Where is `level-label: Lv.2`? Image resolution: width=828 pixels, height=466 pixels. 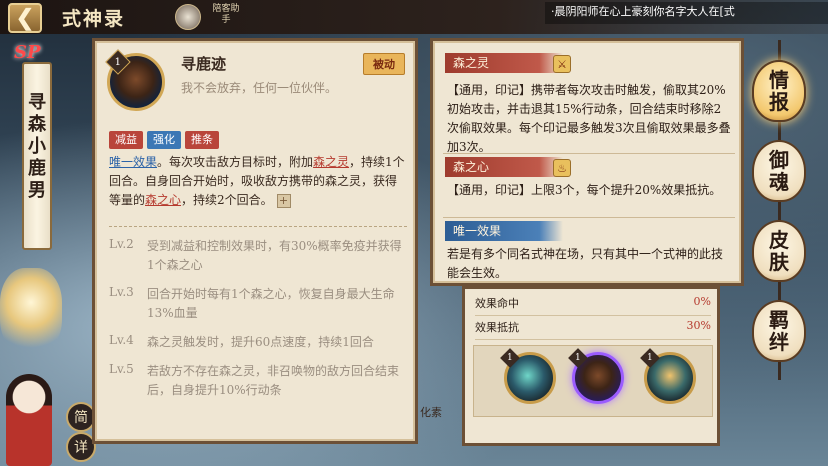
level-label: Lv.2 is located at coordinates (121, 244).